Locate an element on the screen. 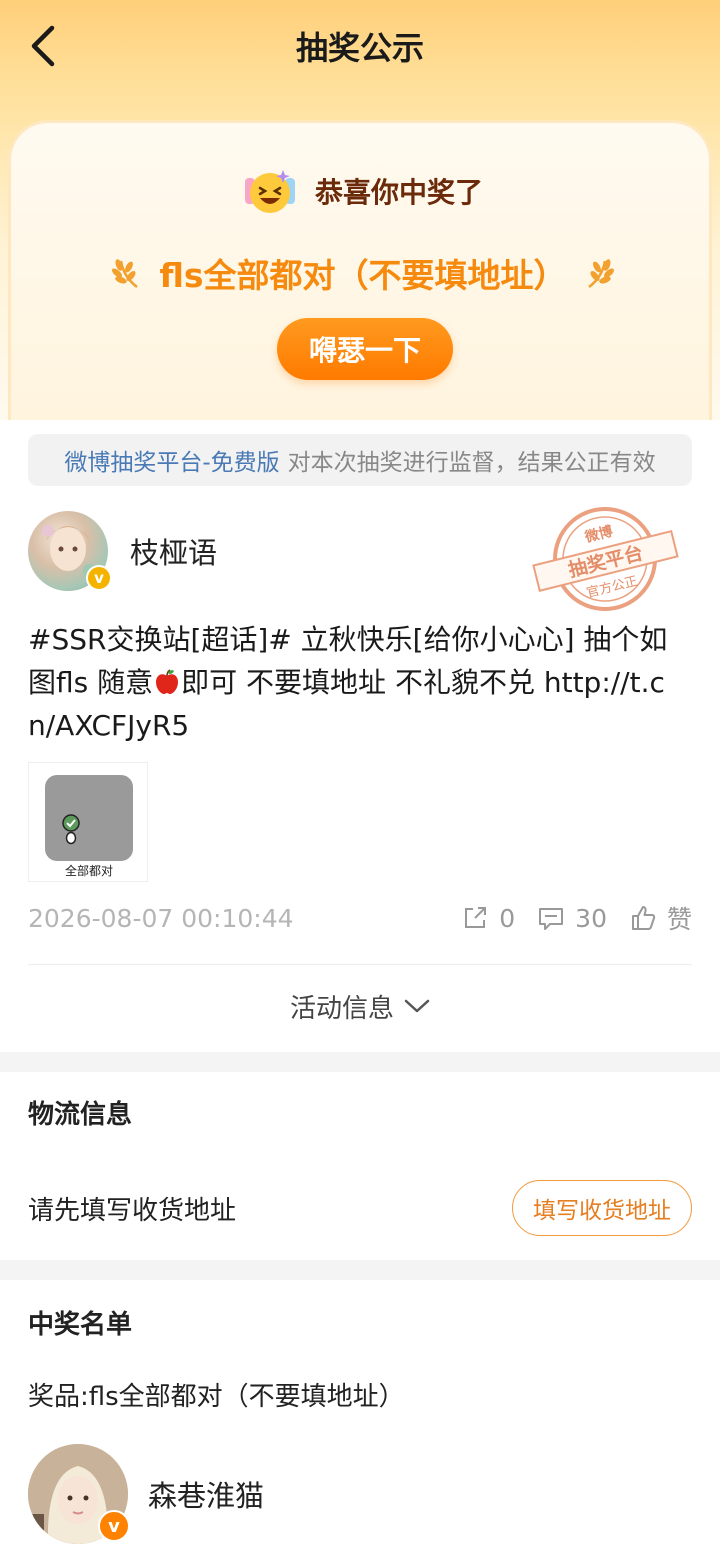 The width and height of the screenshot is (720, 1566). like-button: 赞 is located at coordinates (660, 918).